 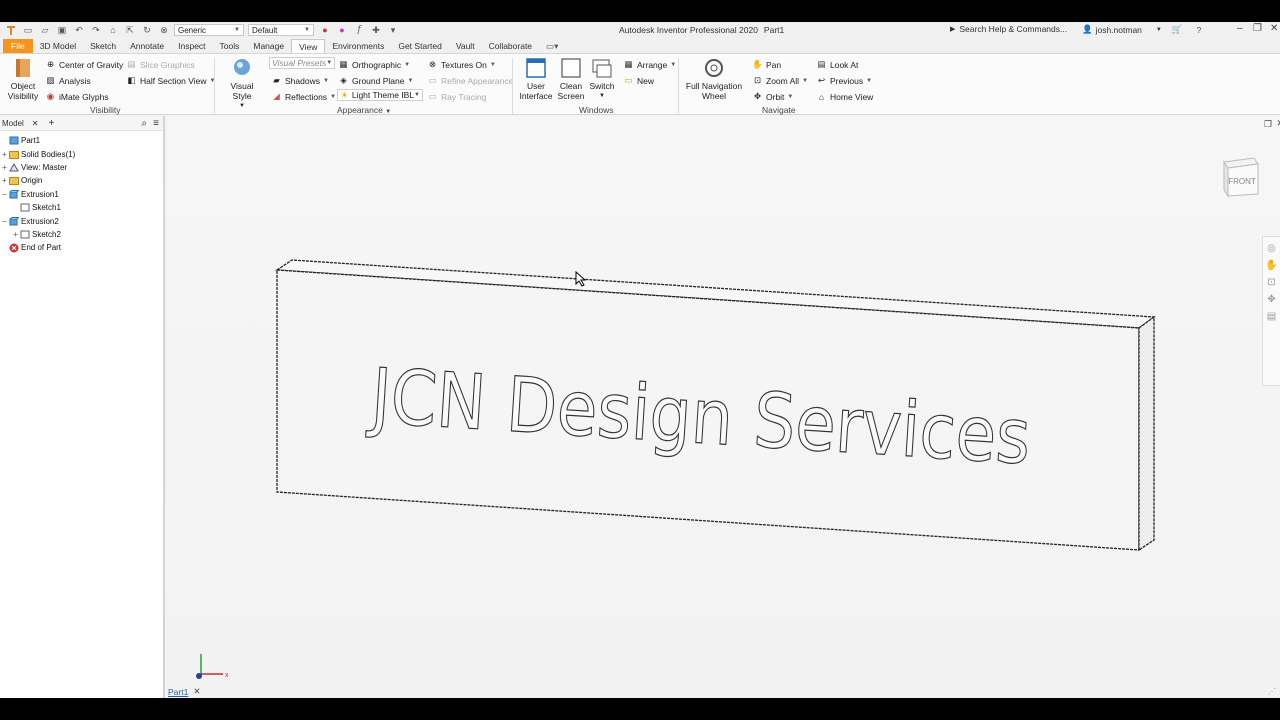 I want to click on tab-tools: Tools, so click(x=230, y=46).